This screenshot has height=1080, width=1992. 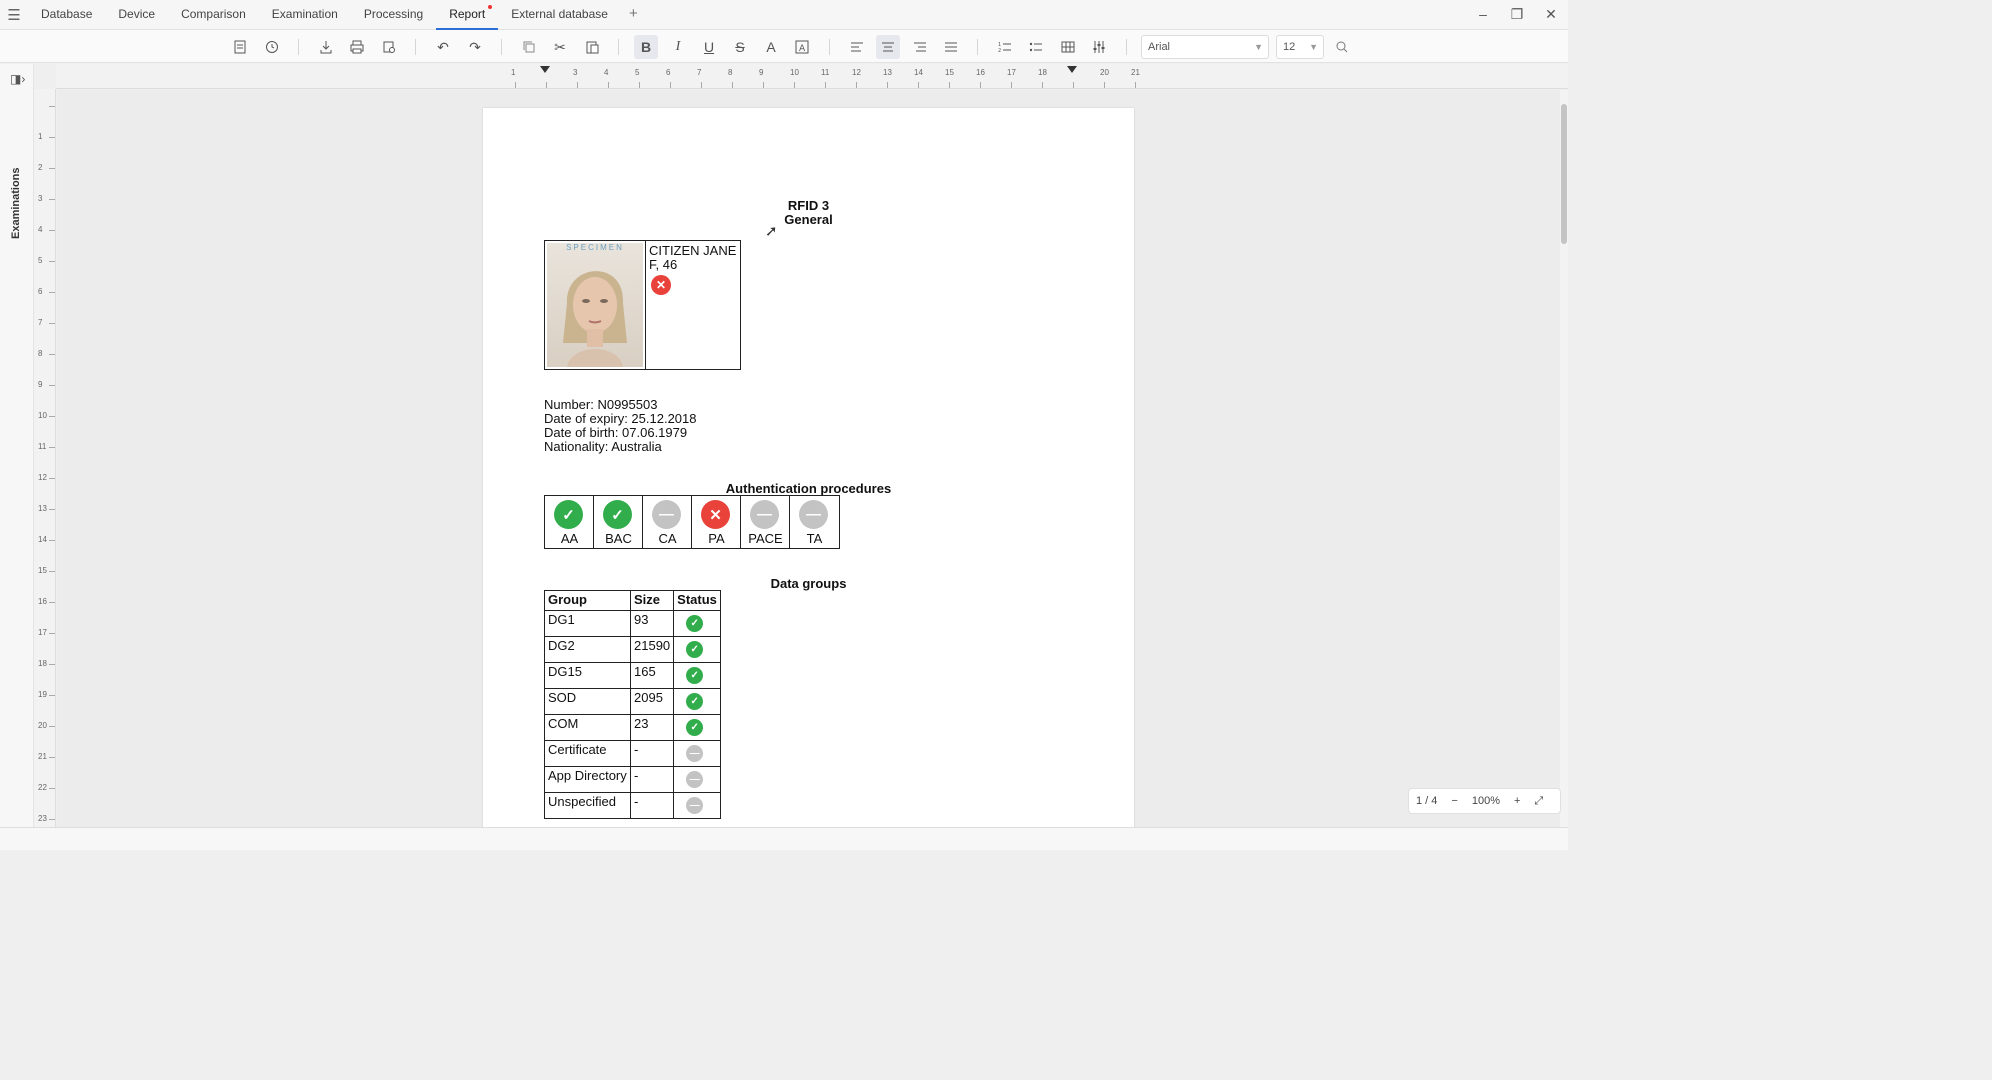 What do you see at coordinates (475, 47) in the screenshot?
I see `redo-icon: ↷` at bounding box center [475, 47].